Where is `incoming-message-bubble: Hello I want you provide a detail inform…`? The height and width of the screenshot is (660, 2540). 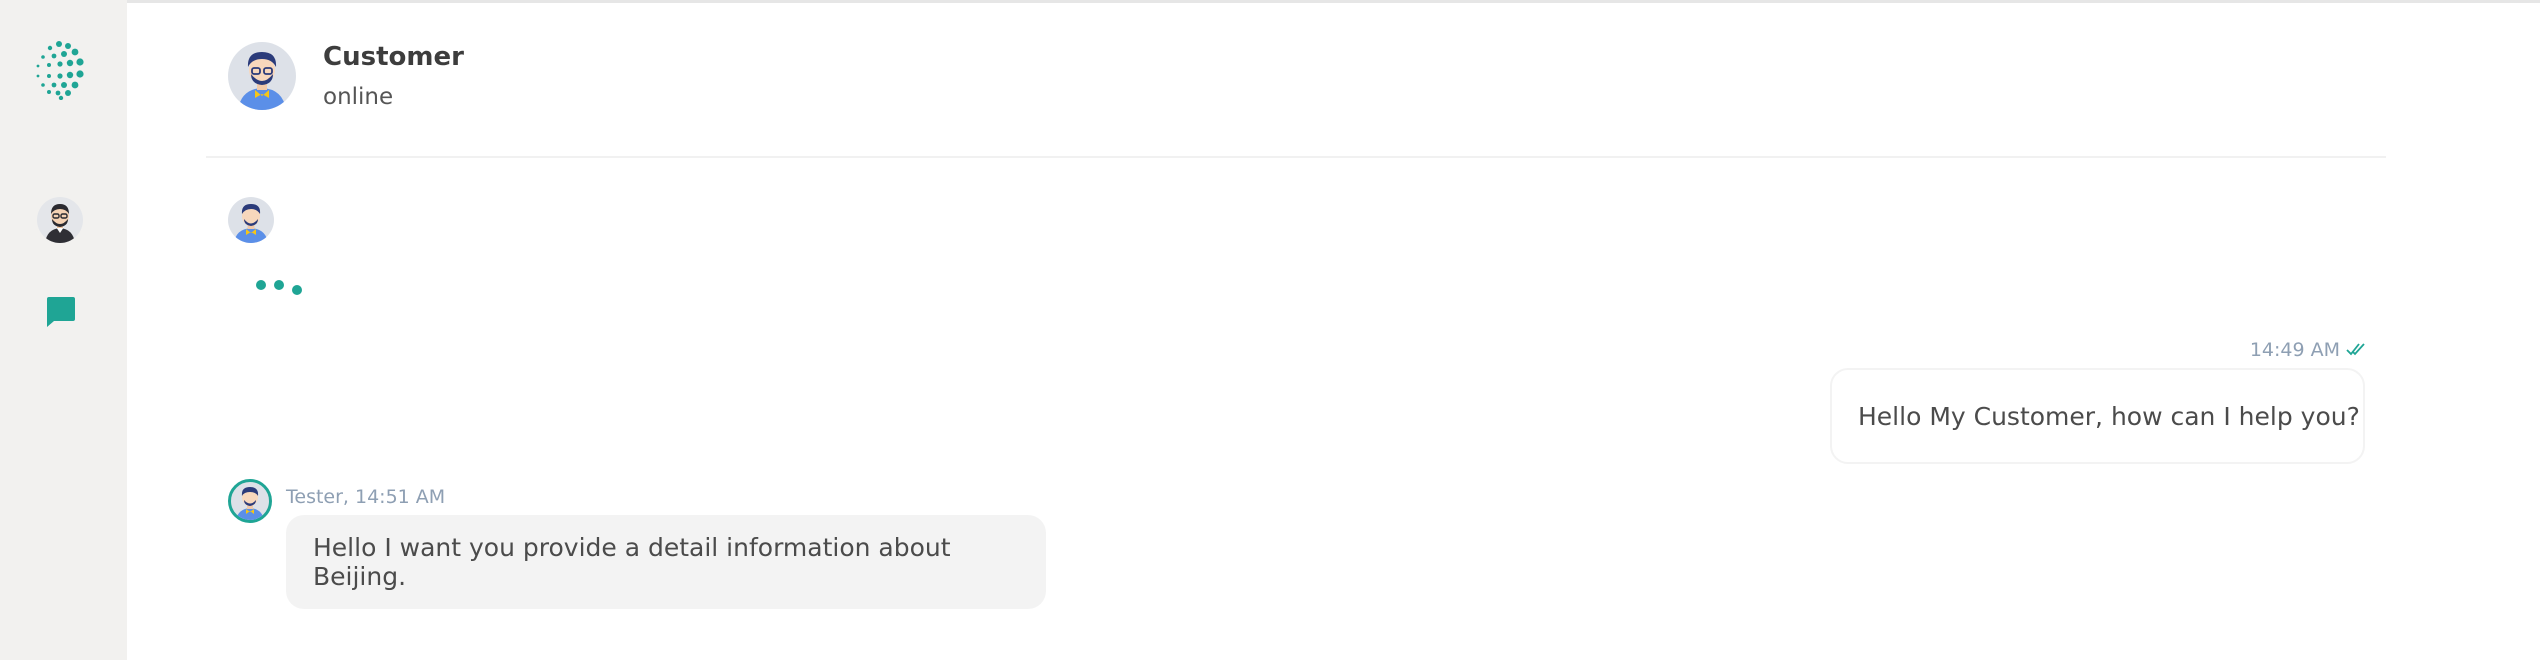 incoming-message-bubble: Hello I want you provide a detail inform… is located at coordinates (666, 562).